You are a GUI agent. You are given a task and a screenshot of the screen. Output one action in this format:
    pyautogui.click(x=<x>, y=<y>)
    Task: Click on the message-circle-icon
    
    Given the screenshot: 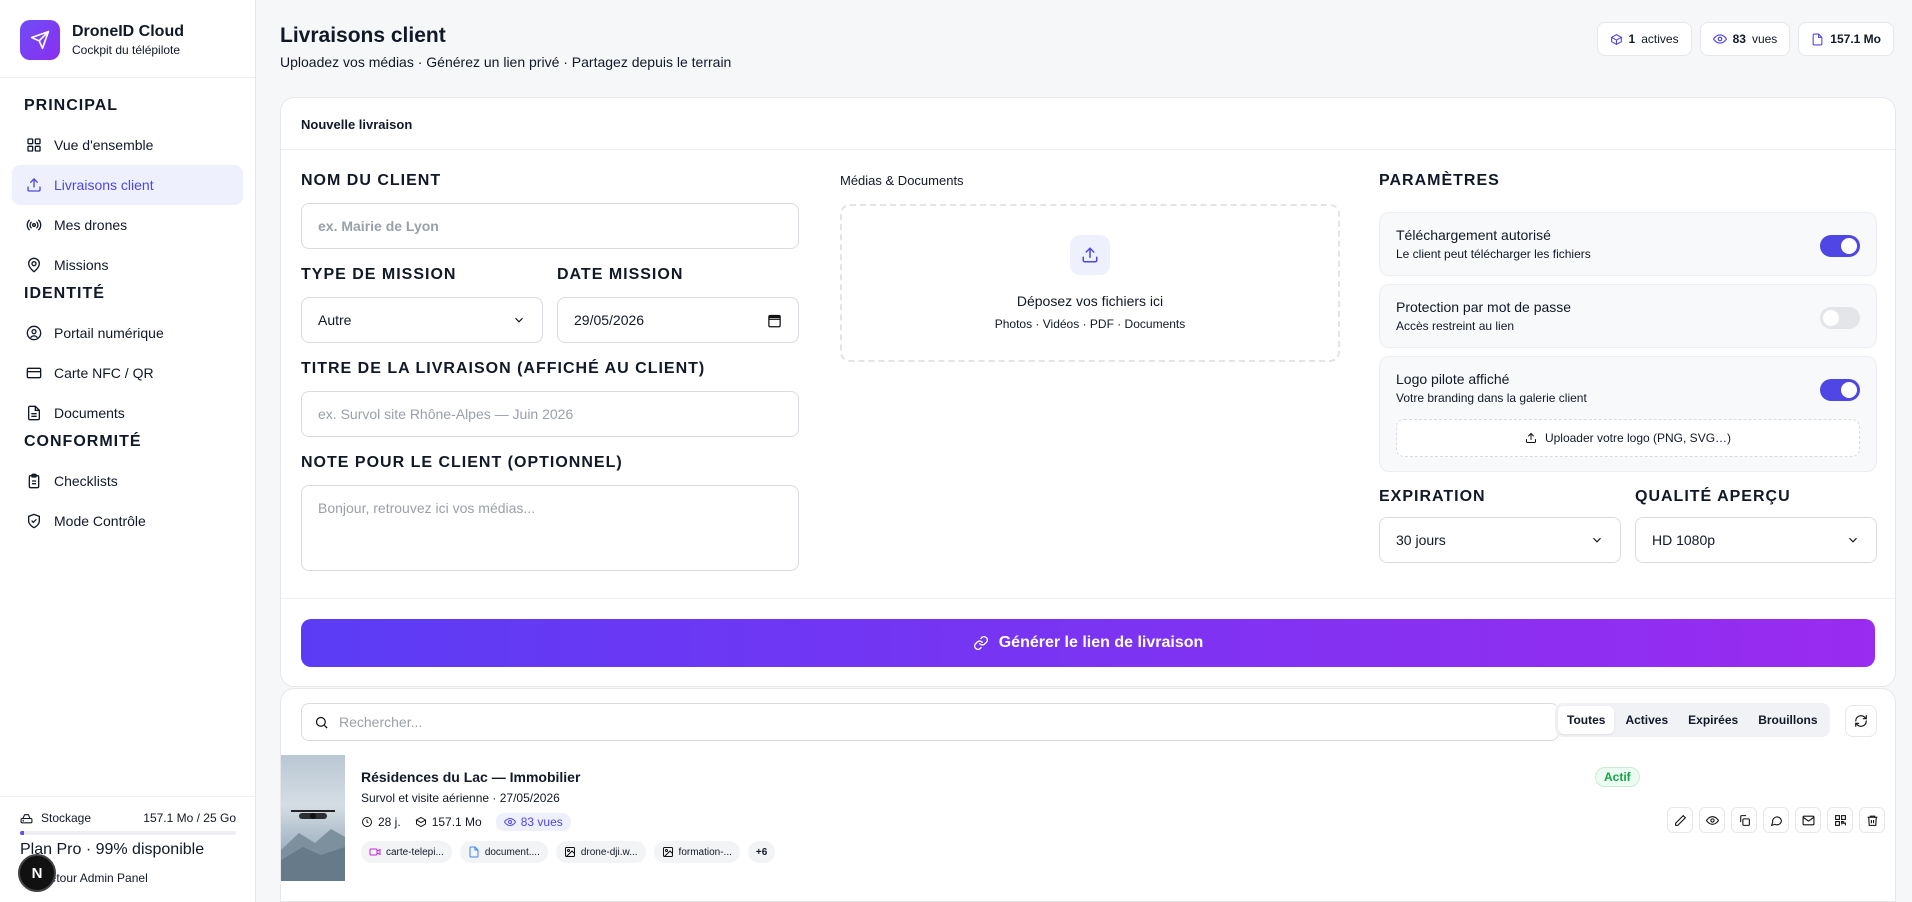 What is the action you would take?
    pyautogui.click(x=1776, y=820)
    